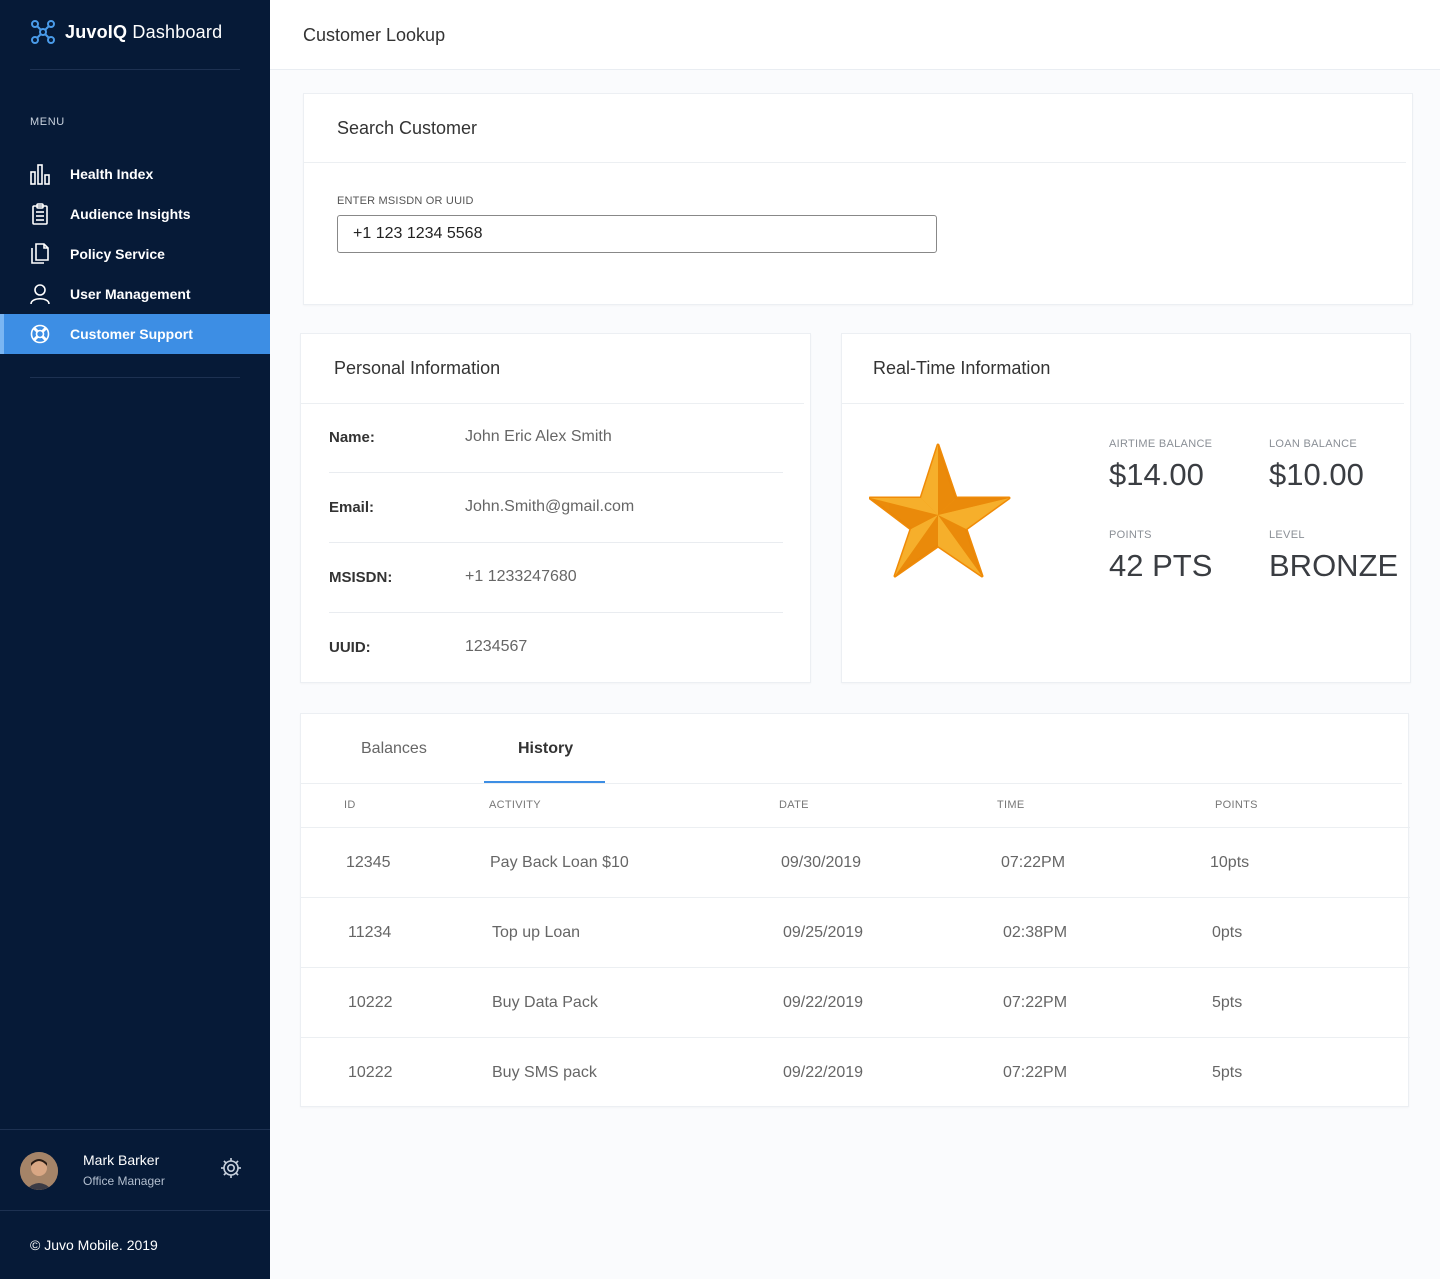 This screenshot has width=1440, height=1279. Describe the element at coordinates (130, 294) in the screenshot. I see `sidebar-item-label: User Management` at that location.